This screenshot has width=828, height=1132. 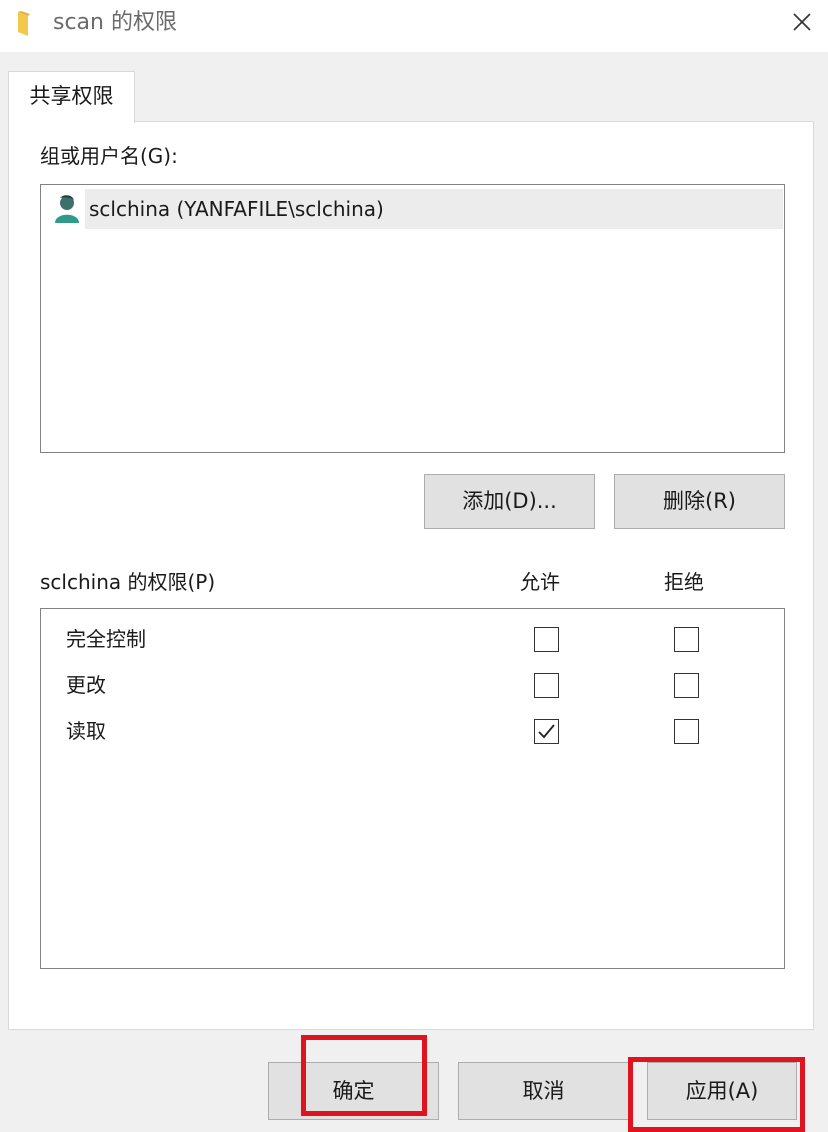 What do you see at coordinates (128, 582) in the screenshot?
I see `permissions-label: sclchina 的权限(P)` at bounding box center [128, 582].